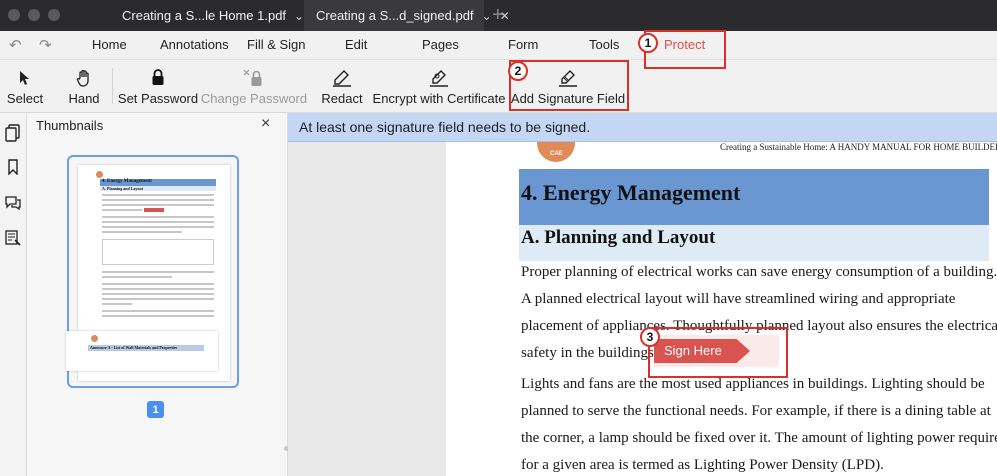  What do you see at coordinates (34, 15) in the screenshot?
I see `minimize-window-icon` at bounding box center [34, 15].